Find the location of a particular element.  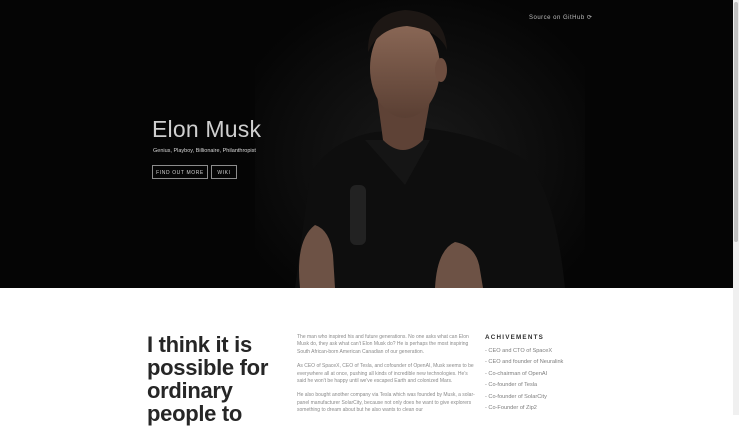

achievements-heading: ACHIVEMENTS is located at coordinates (515, 337).